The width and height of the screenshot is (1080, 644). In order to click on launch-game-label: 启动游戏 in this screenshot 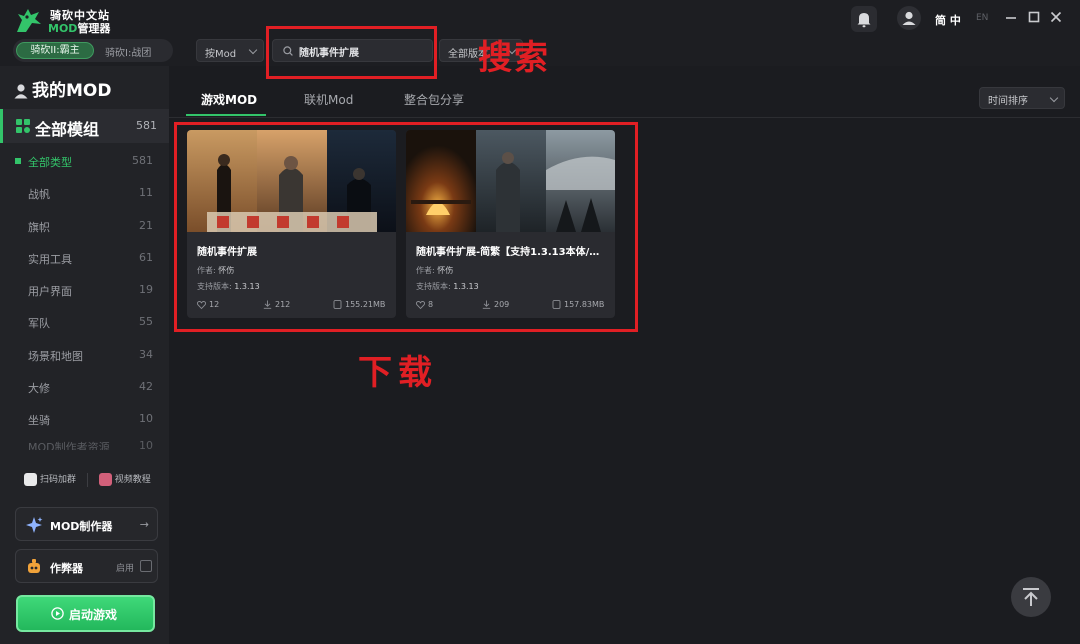, I will do `click(93, 615)`.